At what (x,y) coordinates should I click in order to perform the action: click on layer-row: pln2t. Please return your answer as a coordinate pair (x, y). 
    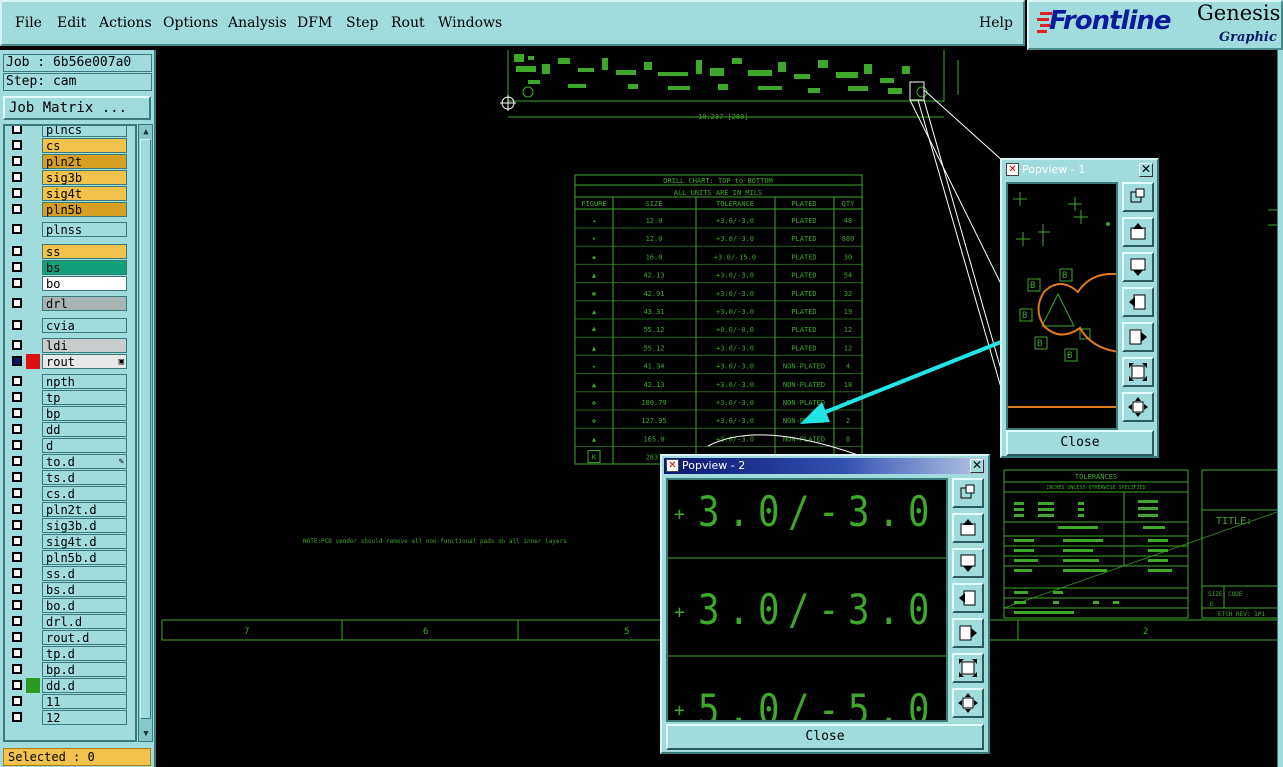
    Looking at the image, I should click on (67, 161).